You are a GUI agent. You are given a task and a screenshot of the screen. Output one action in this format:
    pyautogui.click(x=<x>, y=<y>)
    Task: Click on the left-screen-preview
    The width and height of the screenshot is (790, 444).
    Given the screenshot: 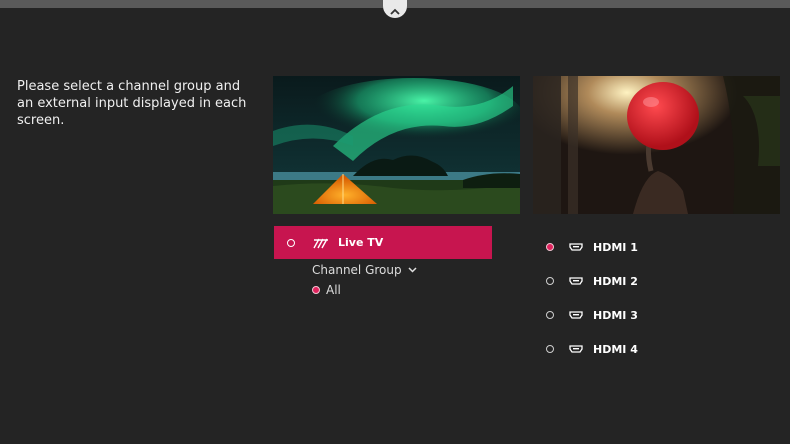 What is the action you would take?
    pyautogui.click(x=396, y=145)
    